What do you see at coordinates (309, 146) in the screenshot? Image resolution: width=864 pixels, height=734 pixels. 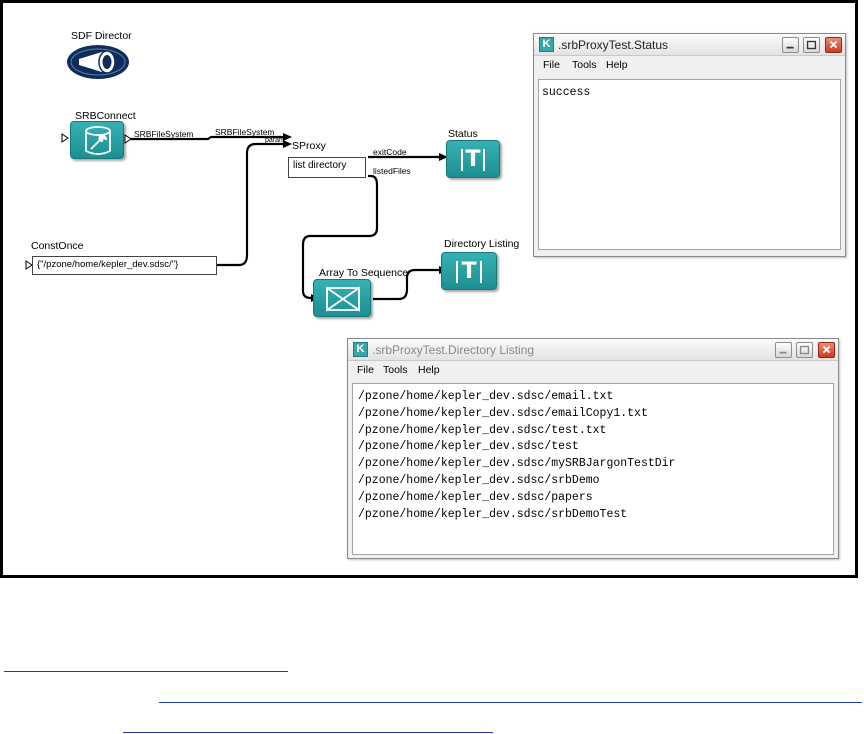 I see `sproxy-label: SProxy` at bounding box center [309, 146].